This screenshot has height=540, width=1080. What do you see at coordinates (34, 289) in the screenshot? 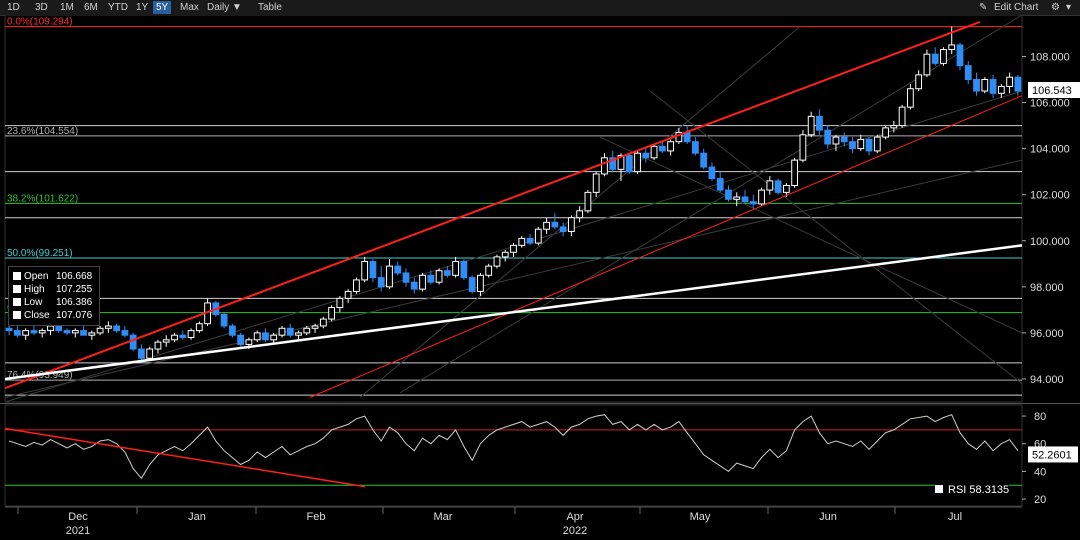
I see `high-label: High` at bounding box center [34, 289].